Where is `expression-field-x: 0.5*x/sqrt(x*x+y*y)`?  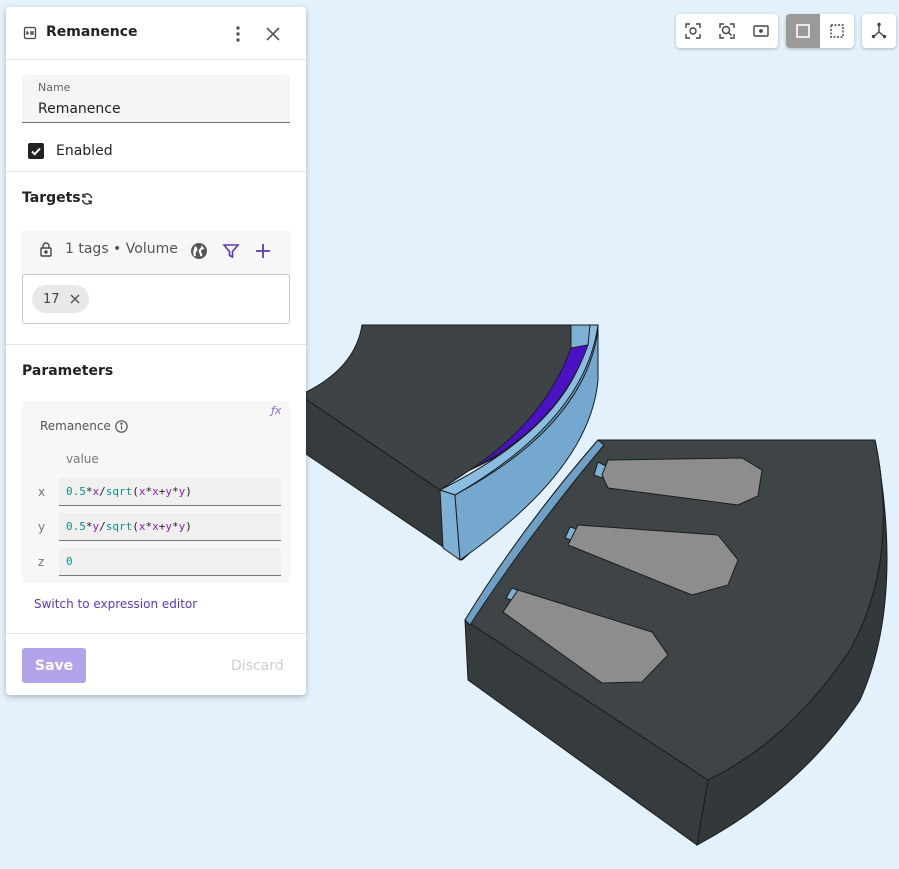
expression-field-x: 0.5*x/sqrt(x*x+y*y) is located at coordinates (170, 492).